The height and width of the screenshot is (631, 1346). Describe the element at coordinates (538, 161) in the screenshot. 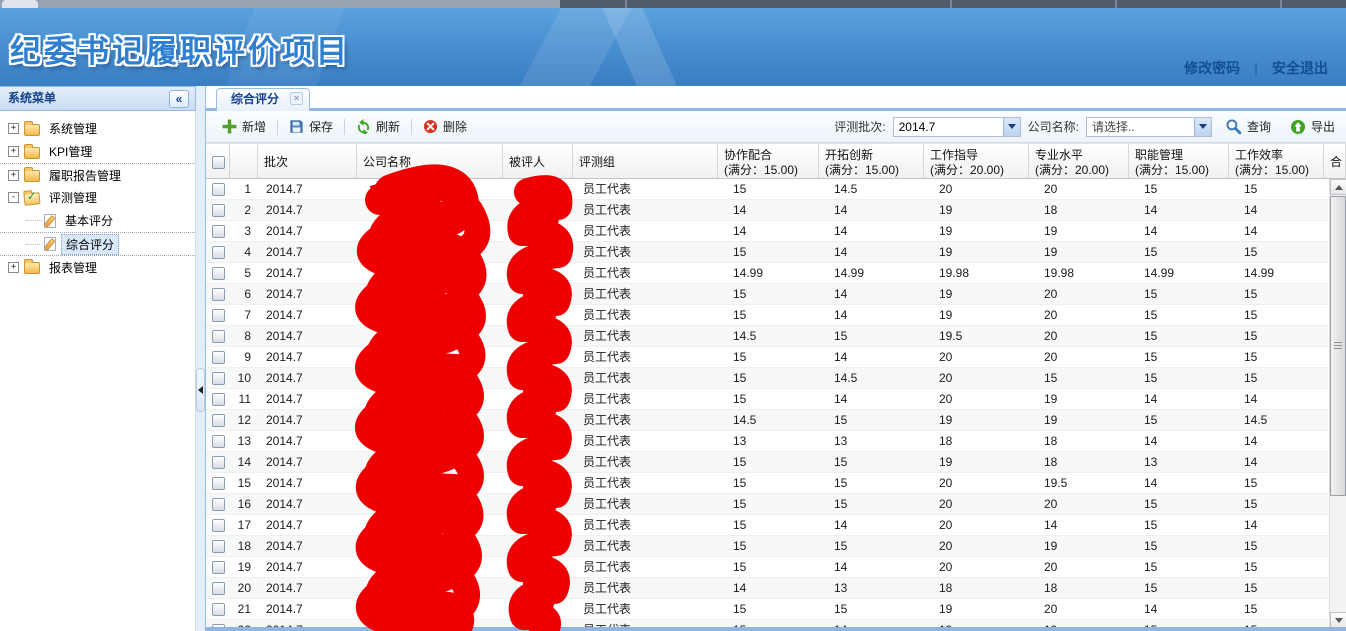

I see `column-header-被评人: 被评人` at that location.